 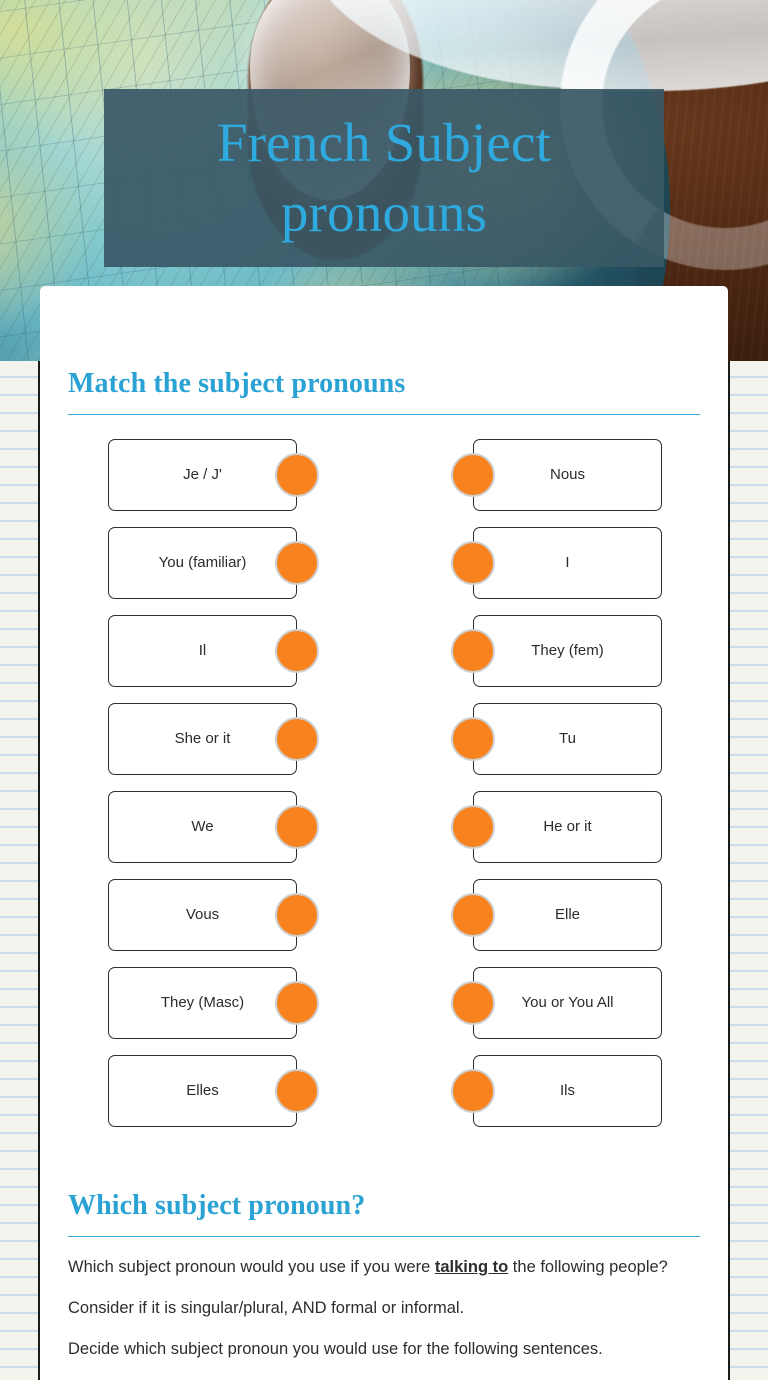 What do you see at coordinates (217, 1205) in the screenshot?
I see `which-section-heading: Which subject pronoun?` at bounding box center [217, 1205].